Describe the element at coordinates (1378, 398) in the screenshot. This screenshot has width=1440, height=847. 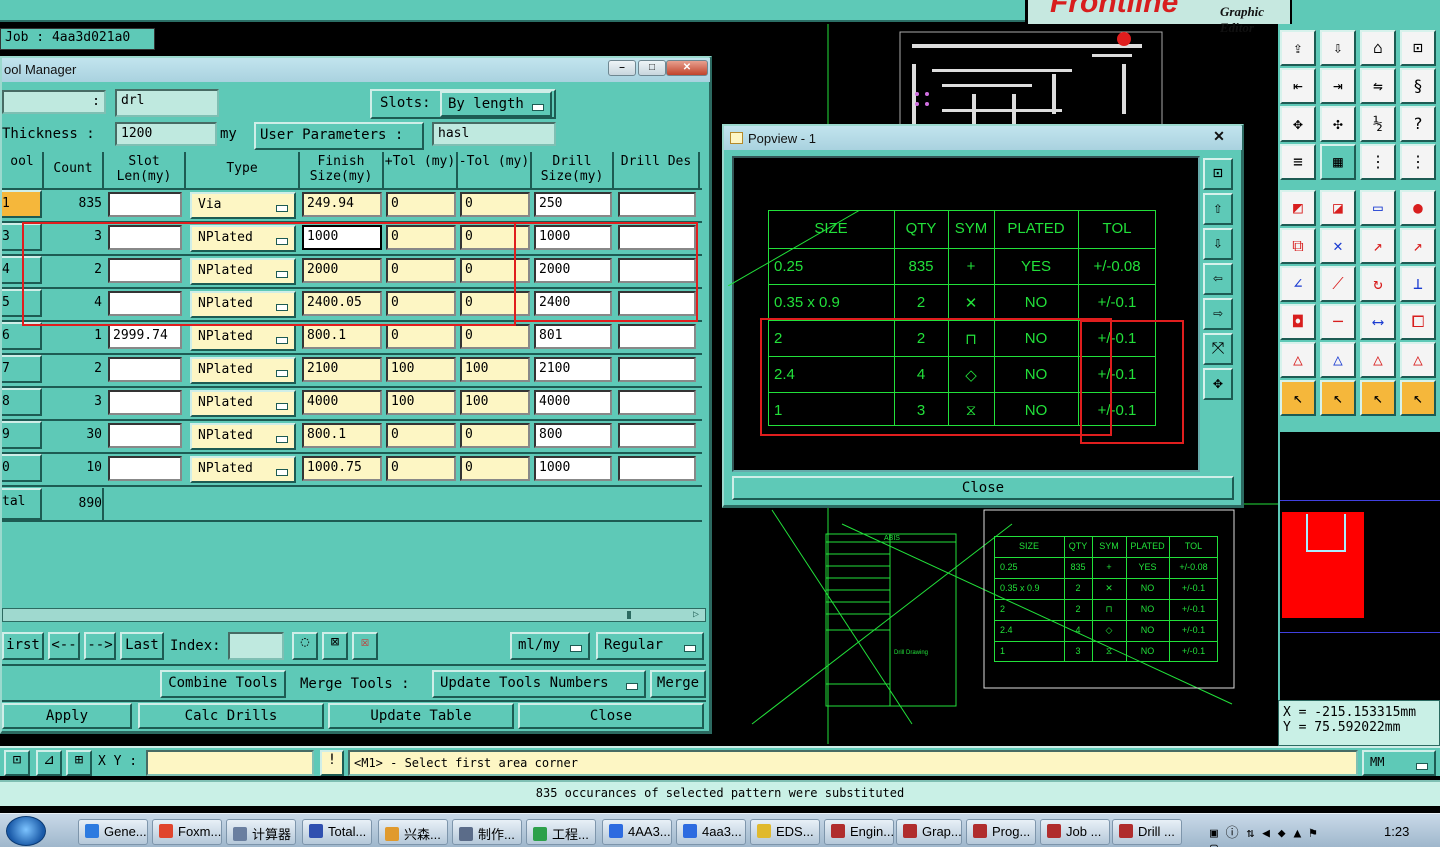
I see `pointer-circle-icon: ↖` at that location.